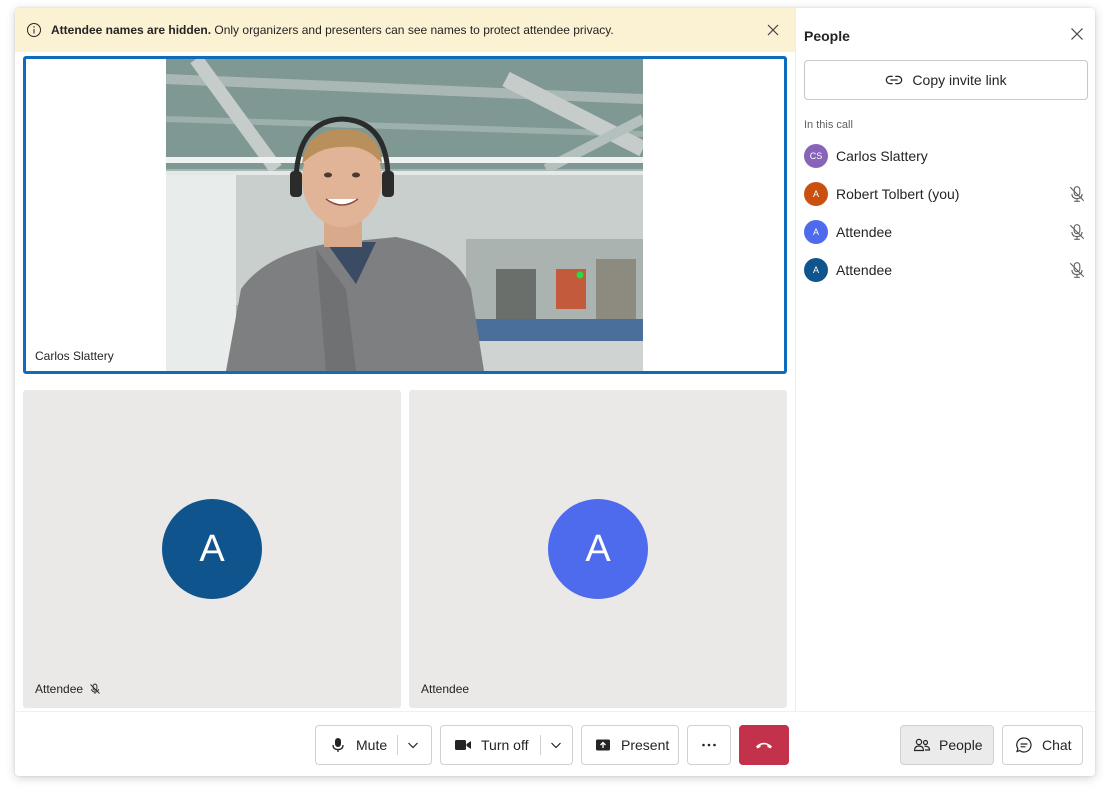  Describe the element at coordinates (131, 30) in the screenshot. I see `banner-bold-text: Attendee names are hidden.` at that location.